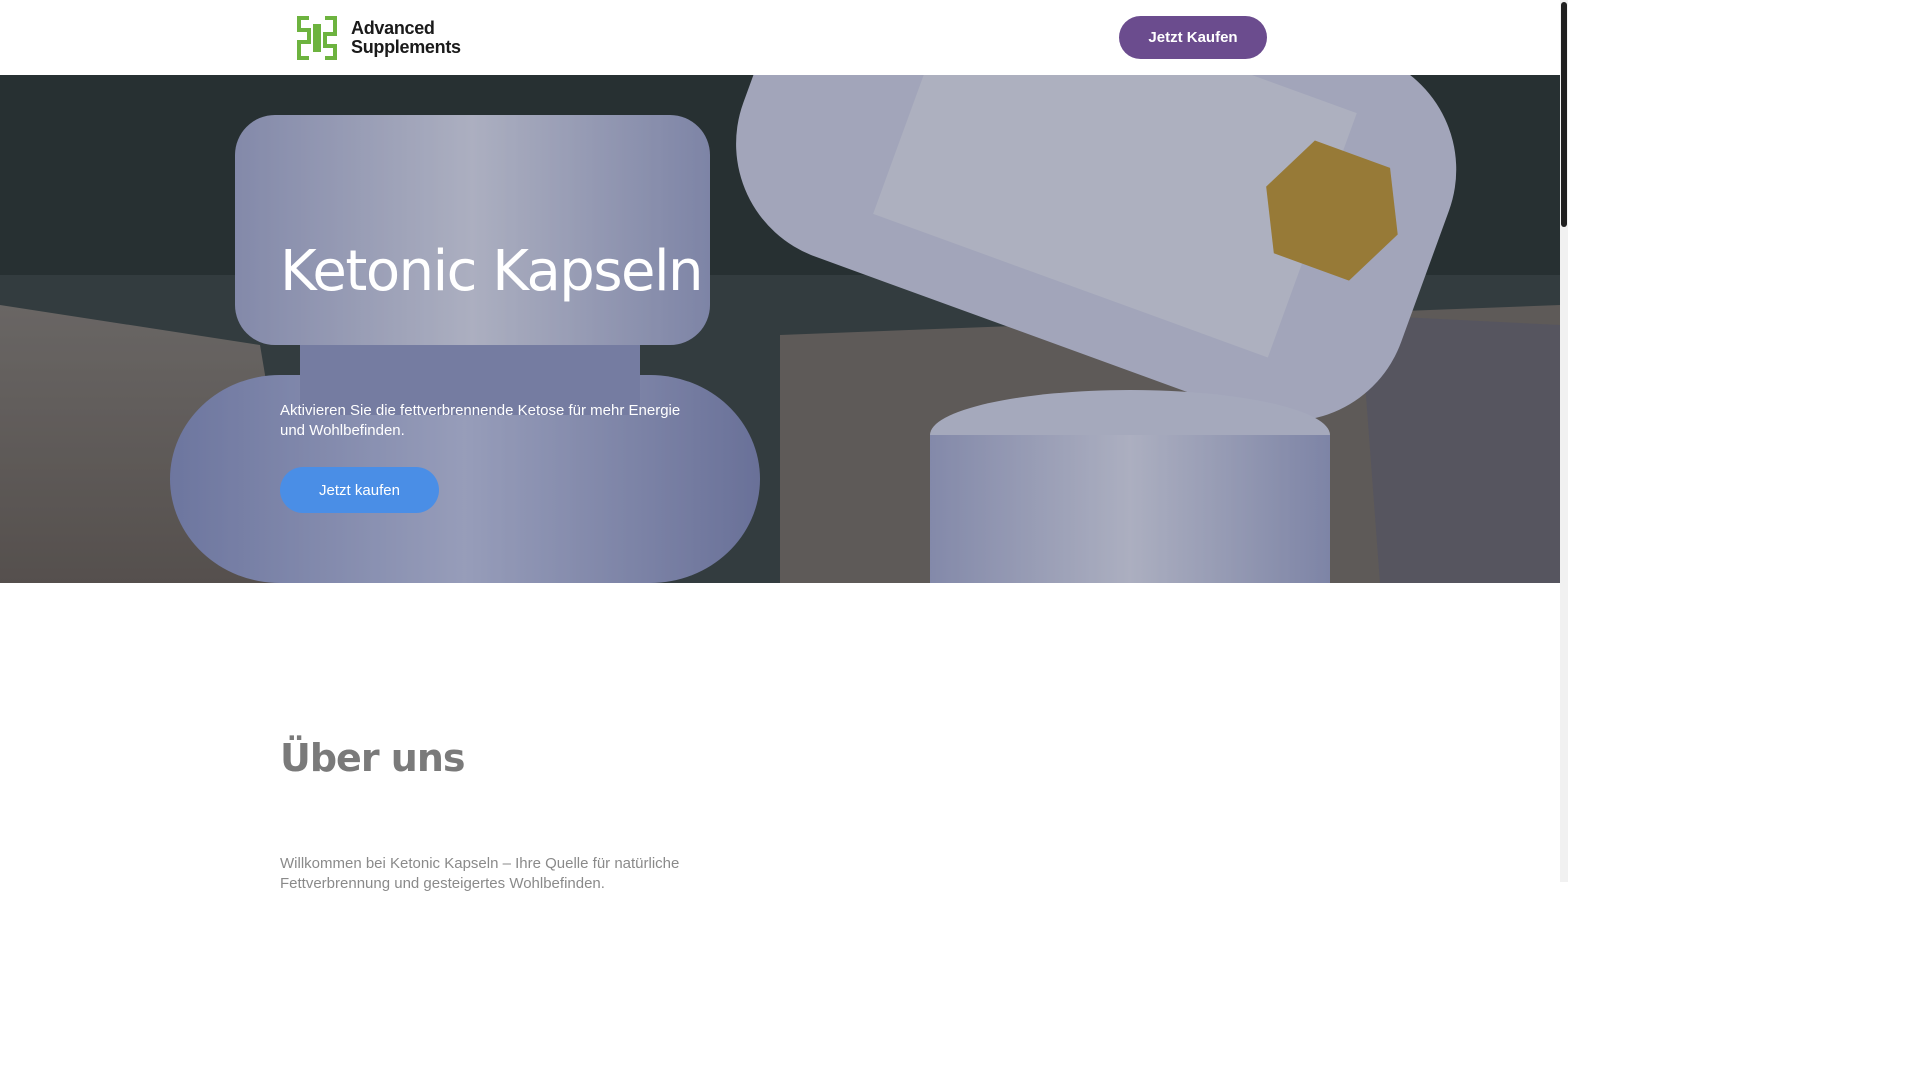 Image resolution: width=1920 pixels, height=1080 pixels. Describe the element at coordinates (373, 758) in the screenshot. I see `about-title: Über uns` at that location.